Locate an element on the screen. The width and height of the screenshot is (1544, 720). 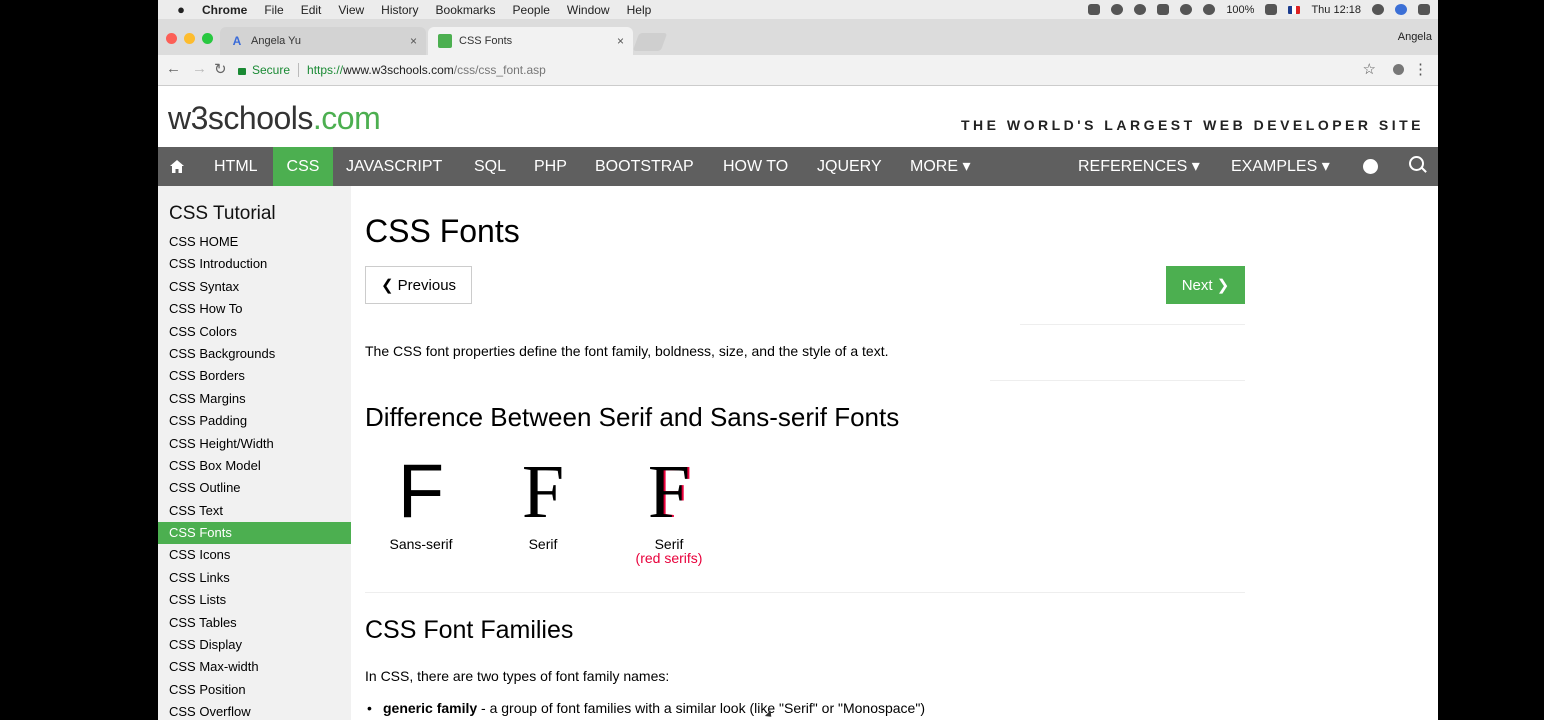
menu-history: History is located at coordinates (399, 10).